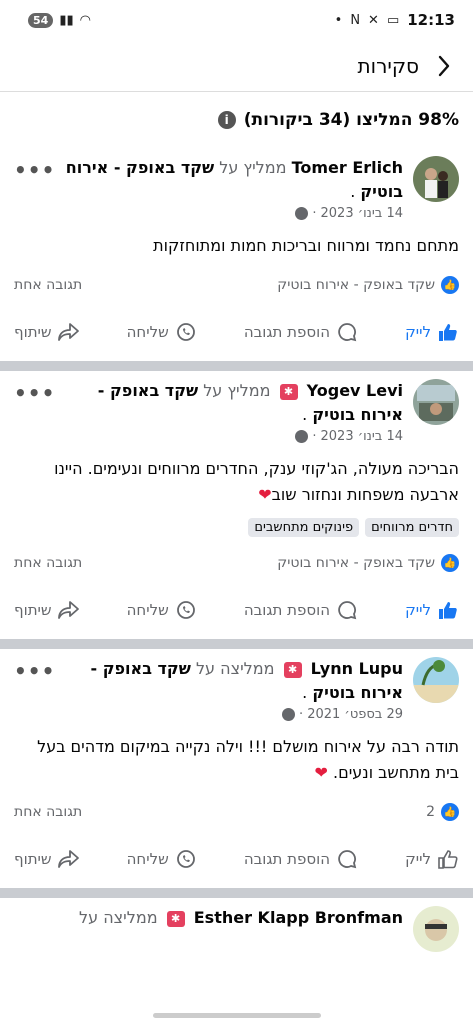 This screenshot has height=1024, width=473. What do you see at coordinates (304, 527) in the screenshot?
I see `review-tag: פינוקים מתחשבים` at bounding box center [304, 527].